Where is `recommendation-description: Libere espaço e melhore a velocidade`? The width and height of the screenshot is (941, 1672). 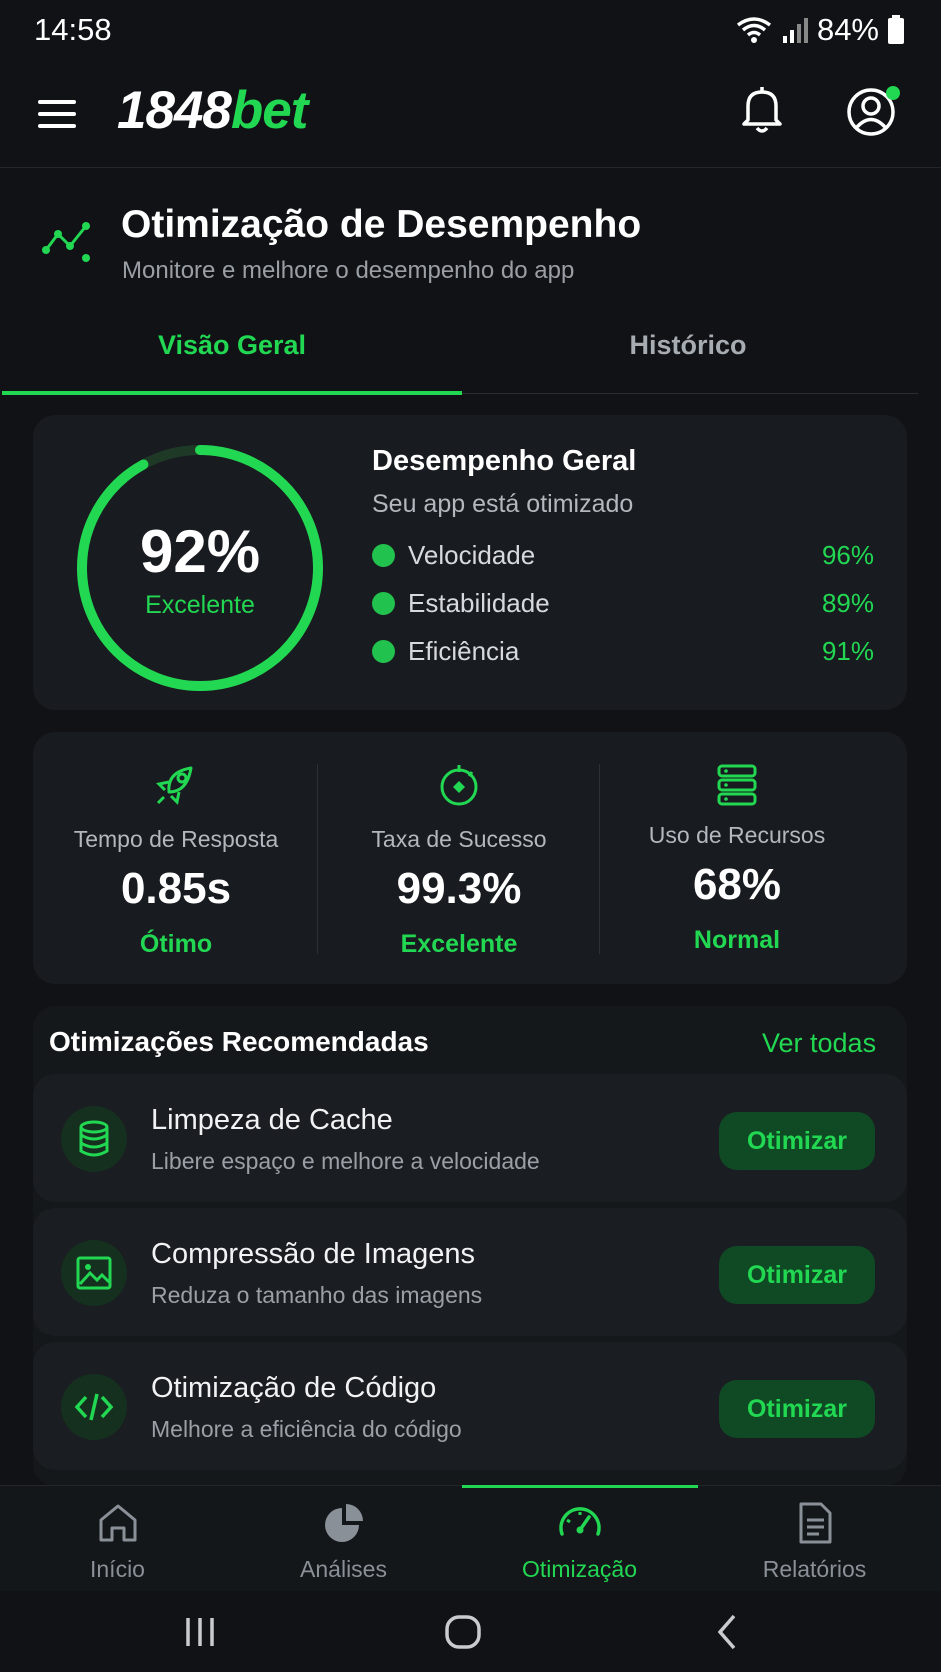 recommendation-description: Libere espaço e melhore a velocidade is located at coordinates (345, 1161).